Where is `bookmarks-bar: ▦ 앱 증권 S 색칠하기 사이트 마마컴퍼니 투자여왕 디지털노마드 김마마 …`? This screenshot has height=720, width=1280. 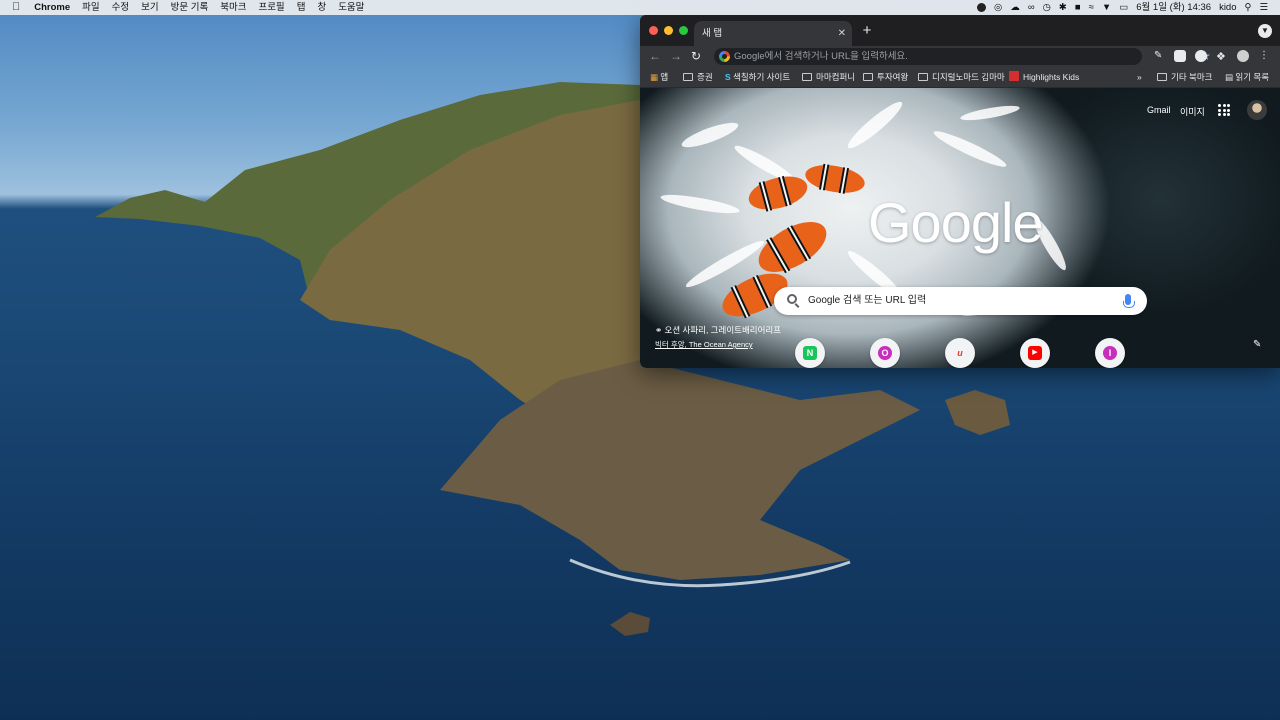
bookmarks-bar: ▦ 앱 증권 S 색칠하기 사이트 마마컴퍼니 투자여왕 디지털노마드 김마마 … is located at coordinates (960, 77).